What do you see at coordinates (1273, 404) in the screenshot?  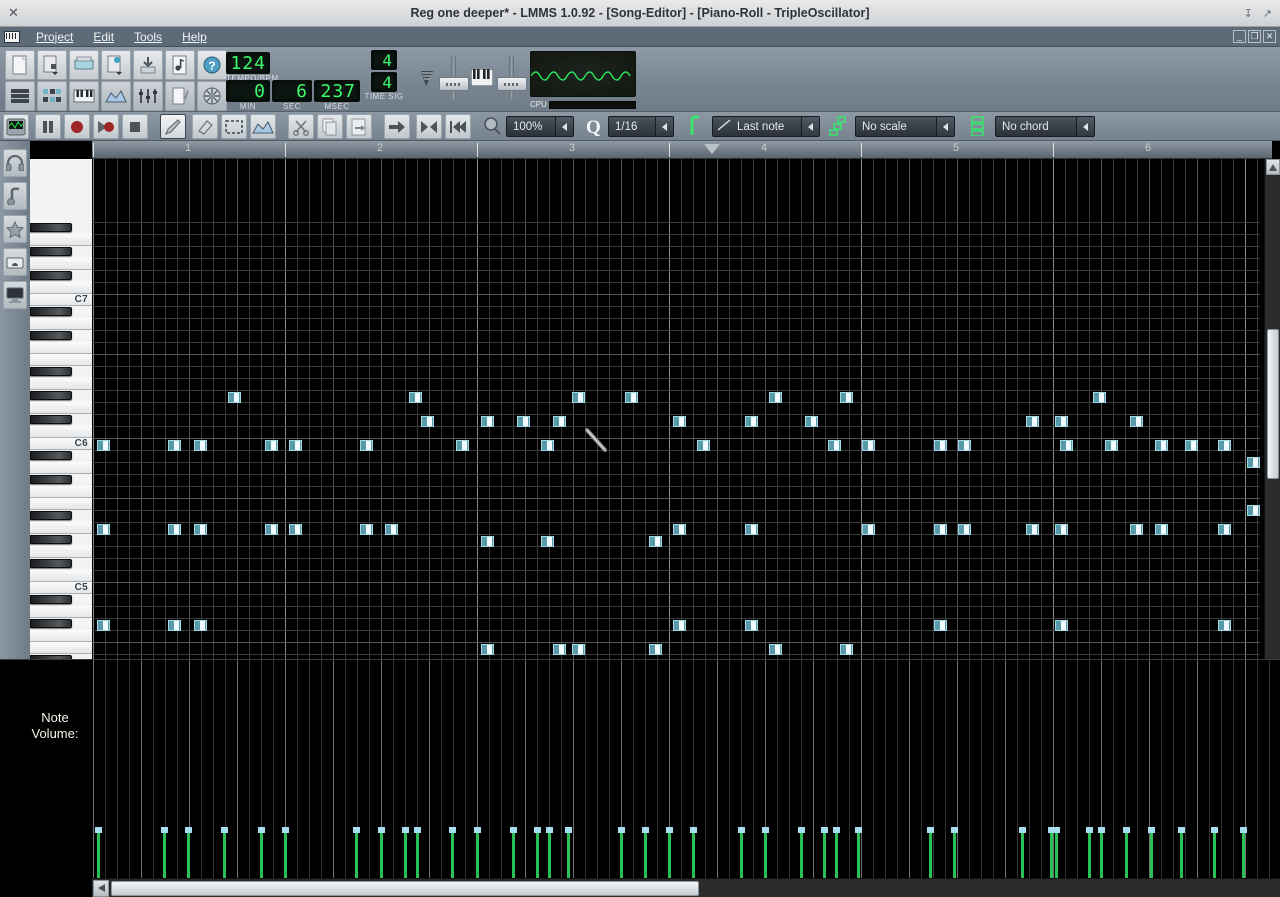 I see `vertical-scrollbar-thumb` at bounding box center [1273, 404].